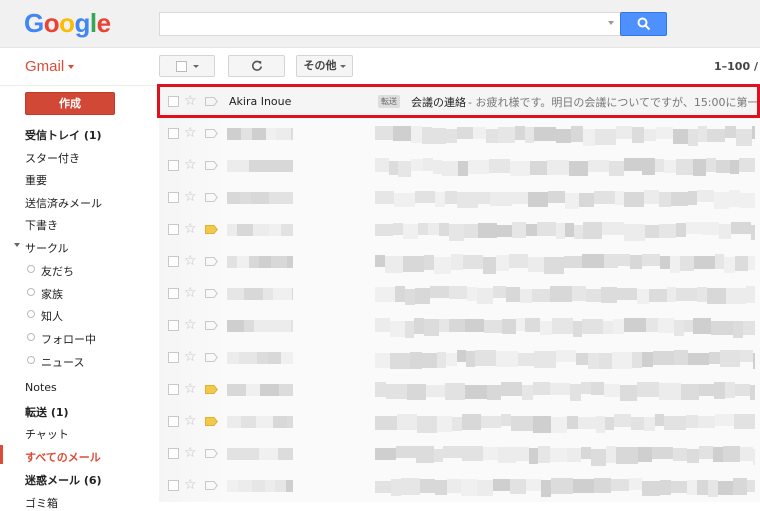 This screenshot has width=760, height=511. Describe the element at coordinates (67, 23) in the screenshot. I see `google-logo: Google` at that location.